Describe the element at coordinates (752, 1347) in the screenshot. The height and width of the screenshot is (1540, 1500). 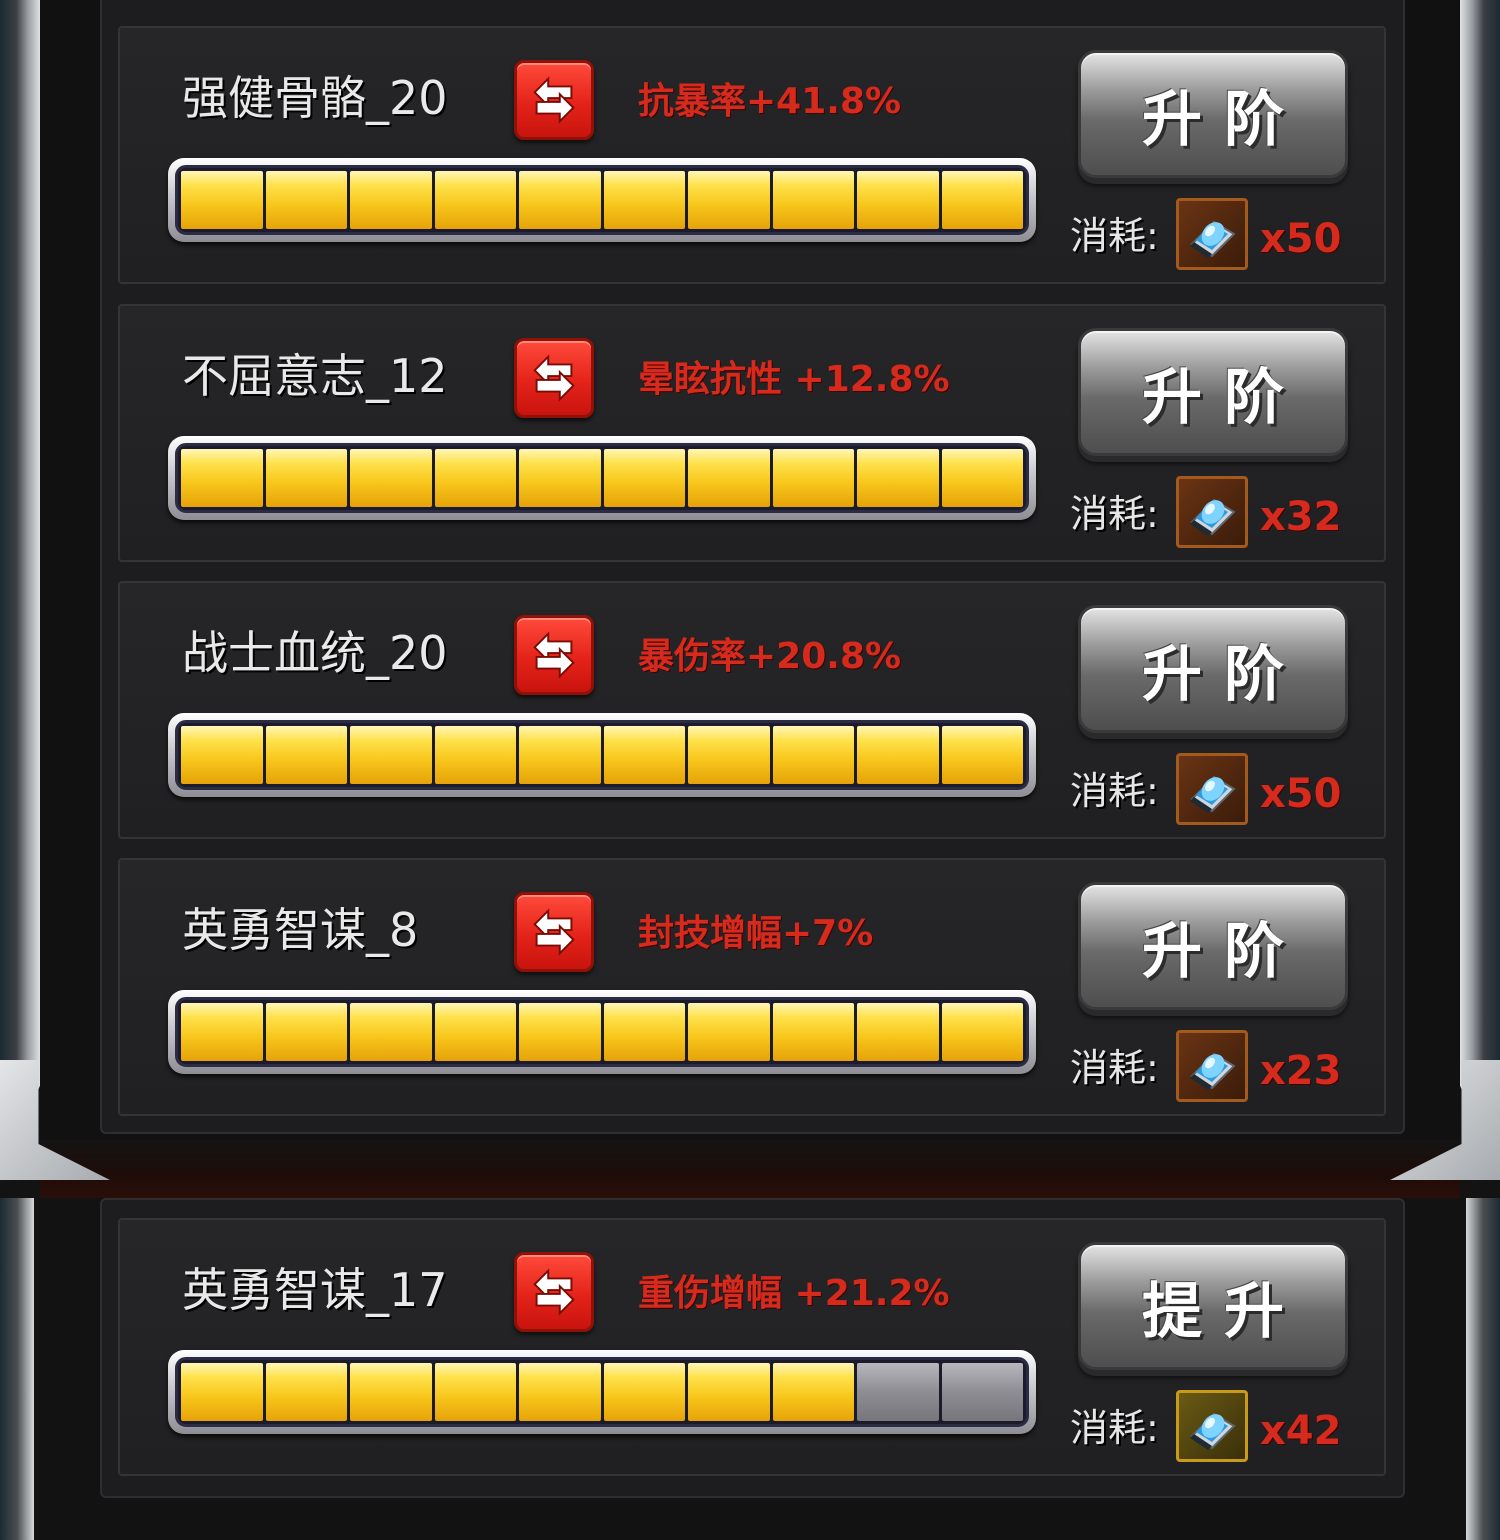
I see `talent-row: 英勇智谋_17 重伤增幅 +21.2% 提升 消耗: x42` at that location.